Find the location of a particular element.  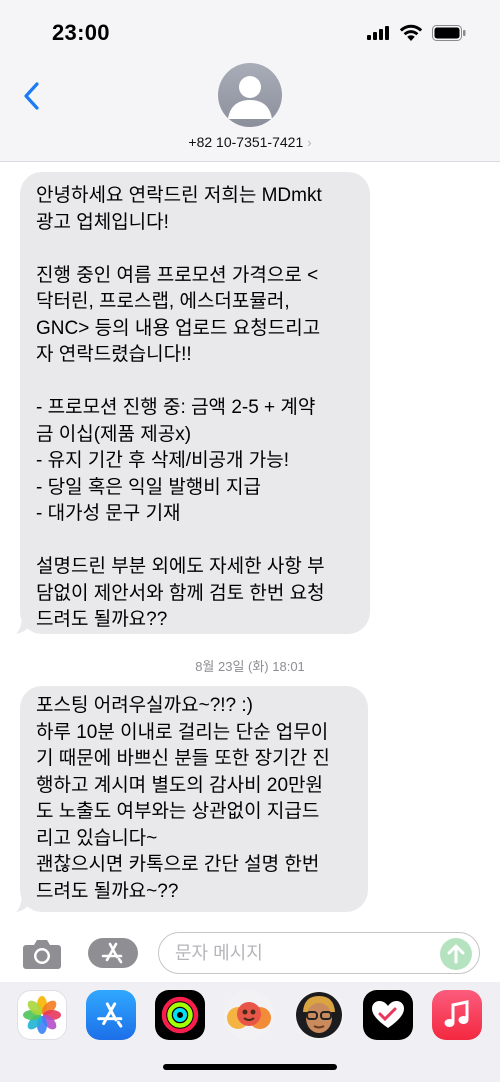

contact-avatar is located at coordinates (250, 95).